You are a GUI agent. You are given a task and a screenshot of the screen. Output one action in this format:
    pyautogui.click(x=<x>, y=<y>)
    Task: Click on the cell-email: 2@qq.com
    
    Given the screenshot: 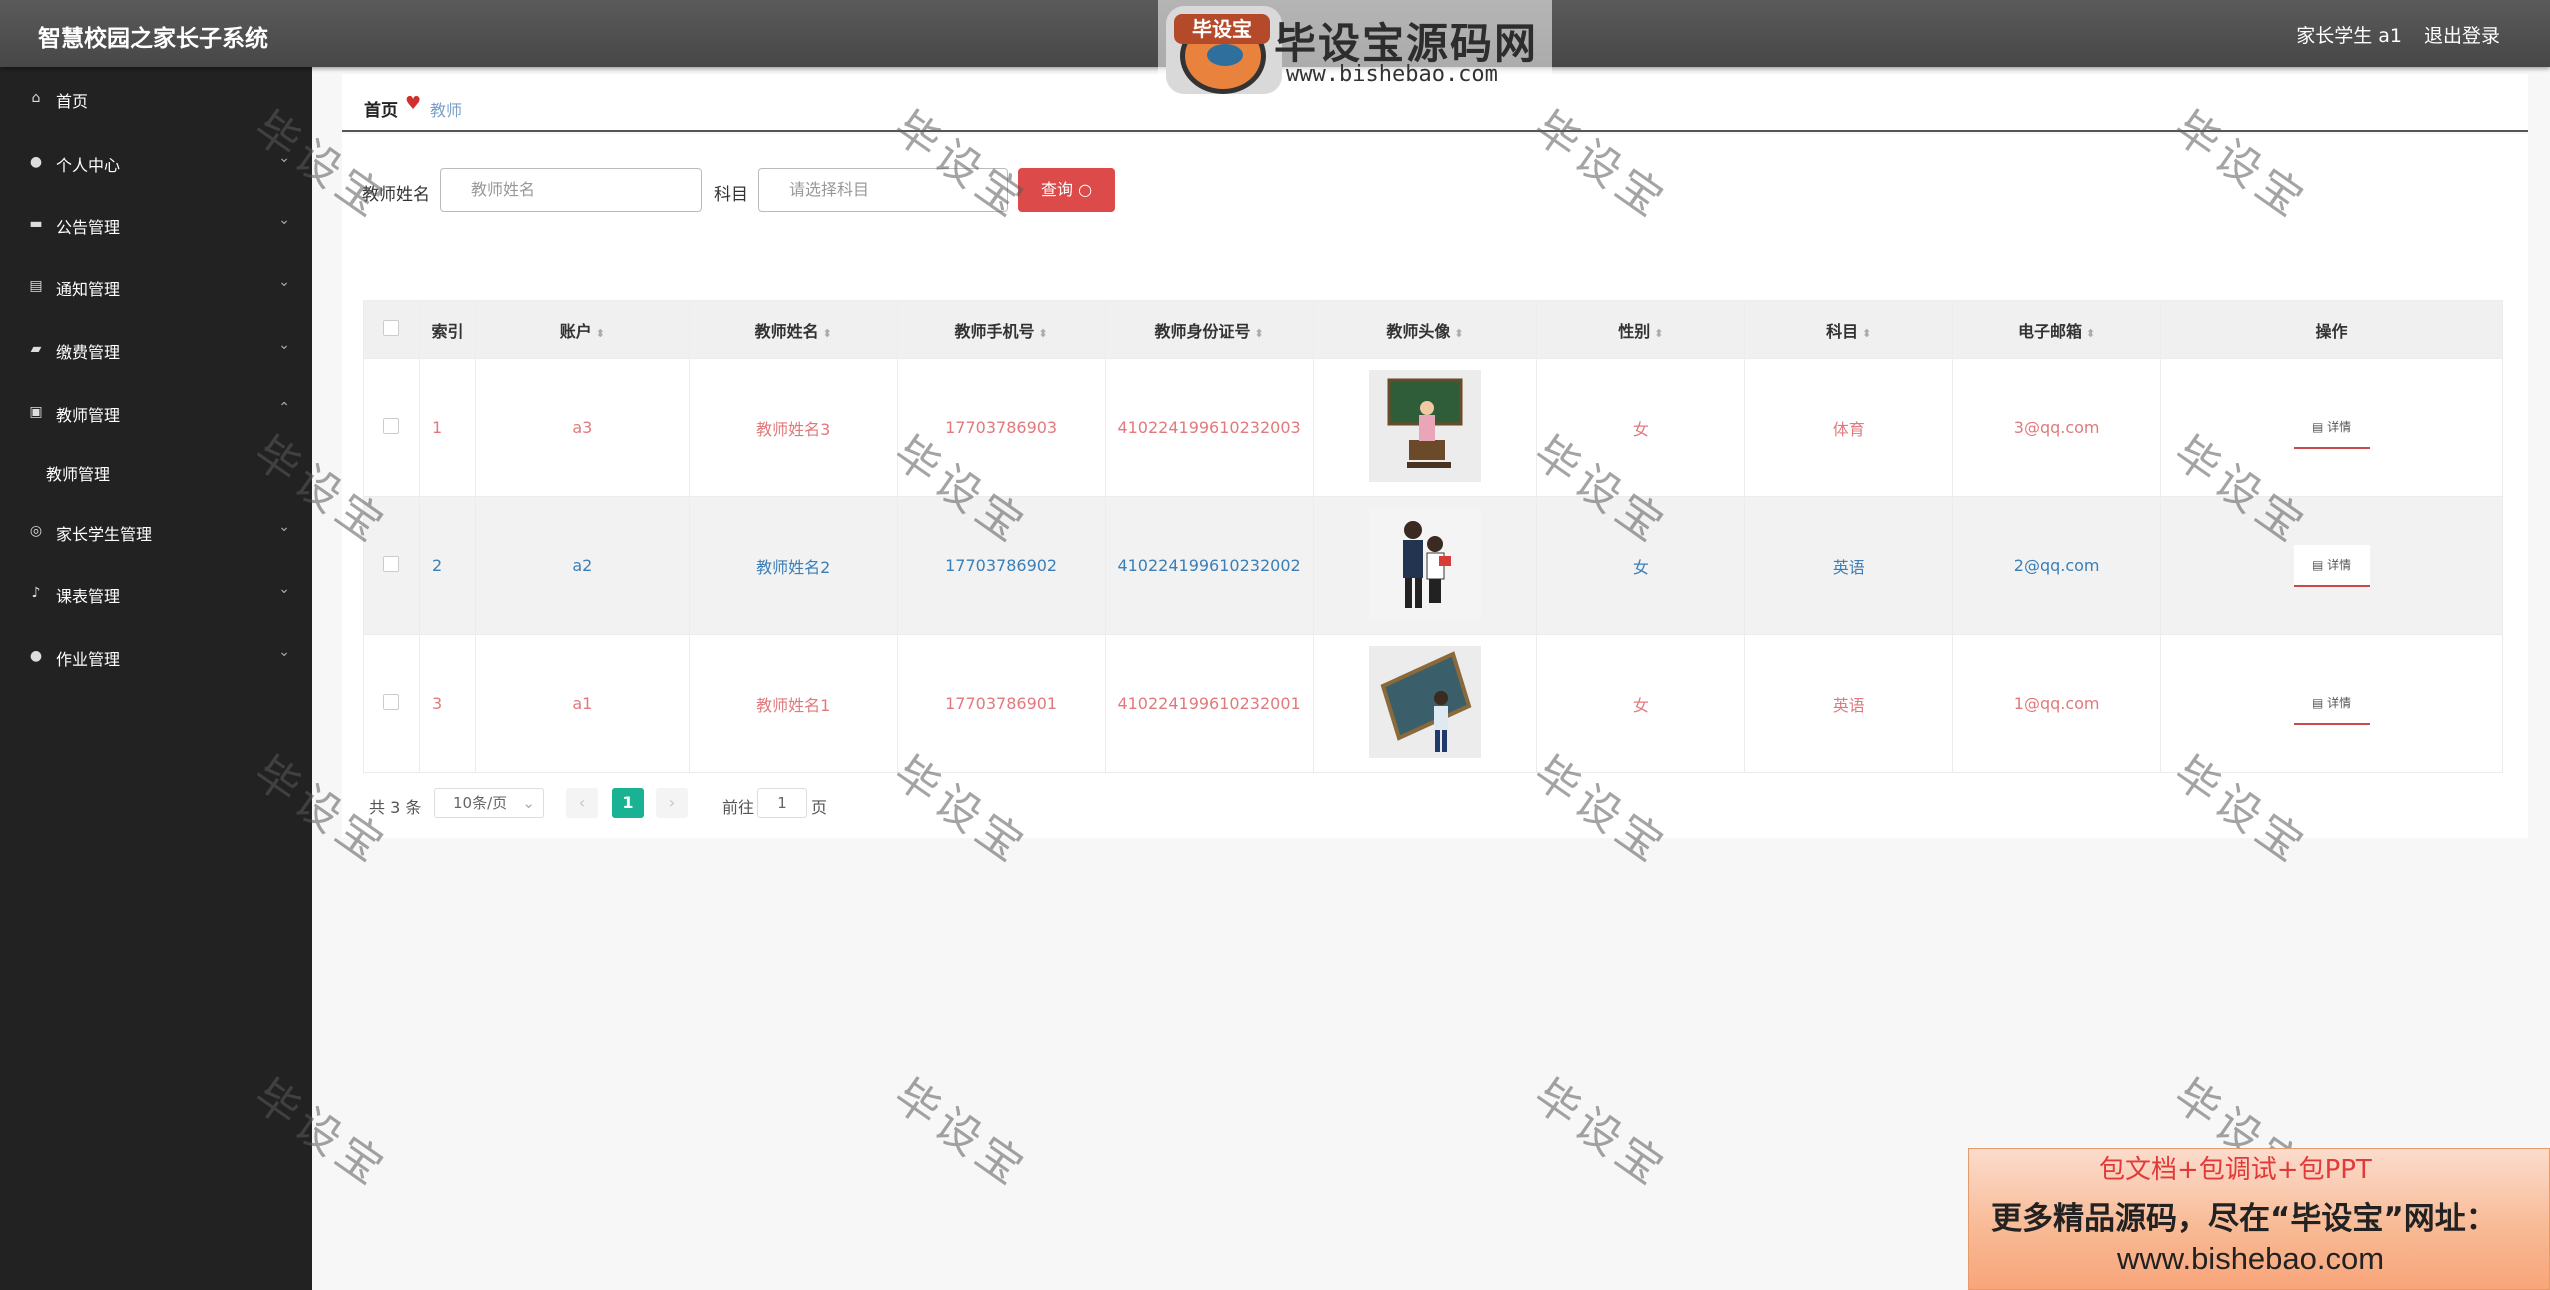 What is the action you would take?
    pyautogui.click(x=2057, y=565)
    